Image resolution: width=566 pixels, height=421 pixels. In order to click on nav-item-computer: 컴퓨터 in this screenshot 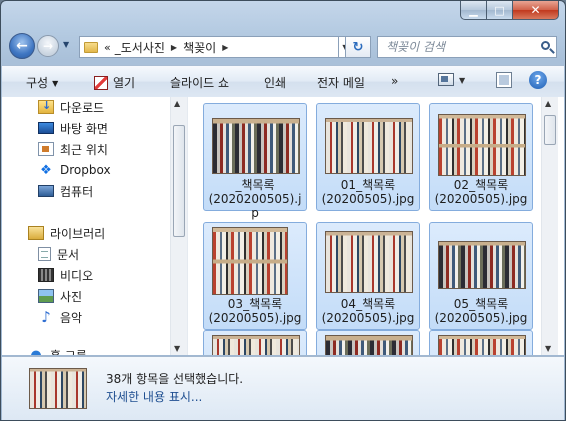, I will do `click(65, 191)`.